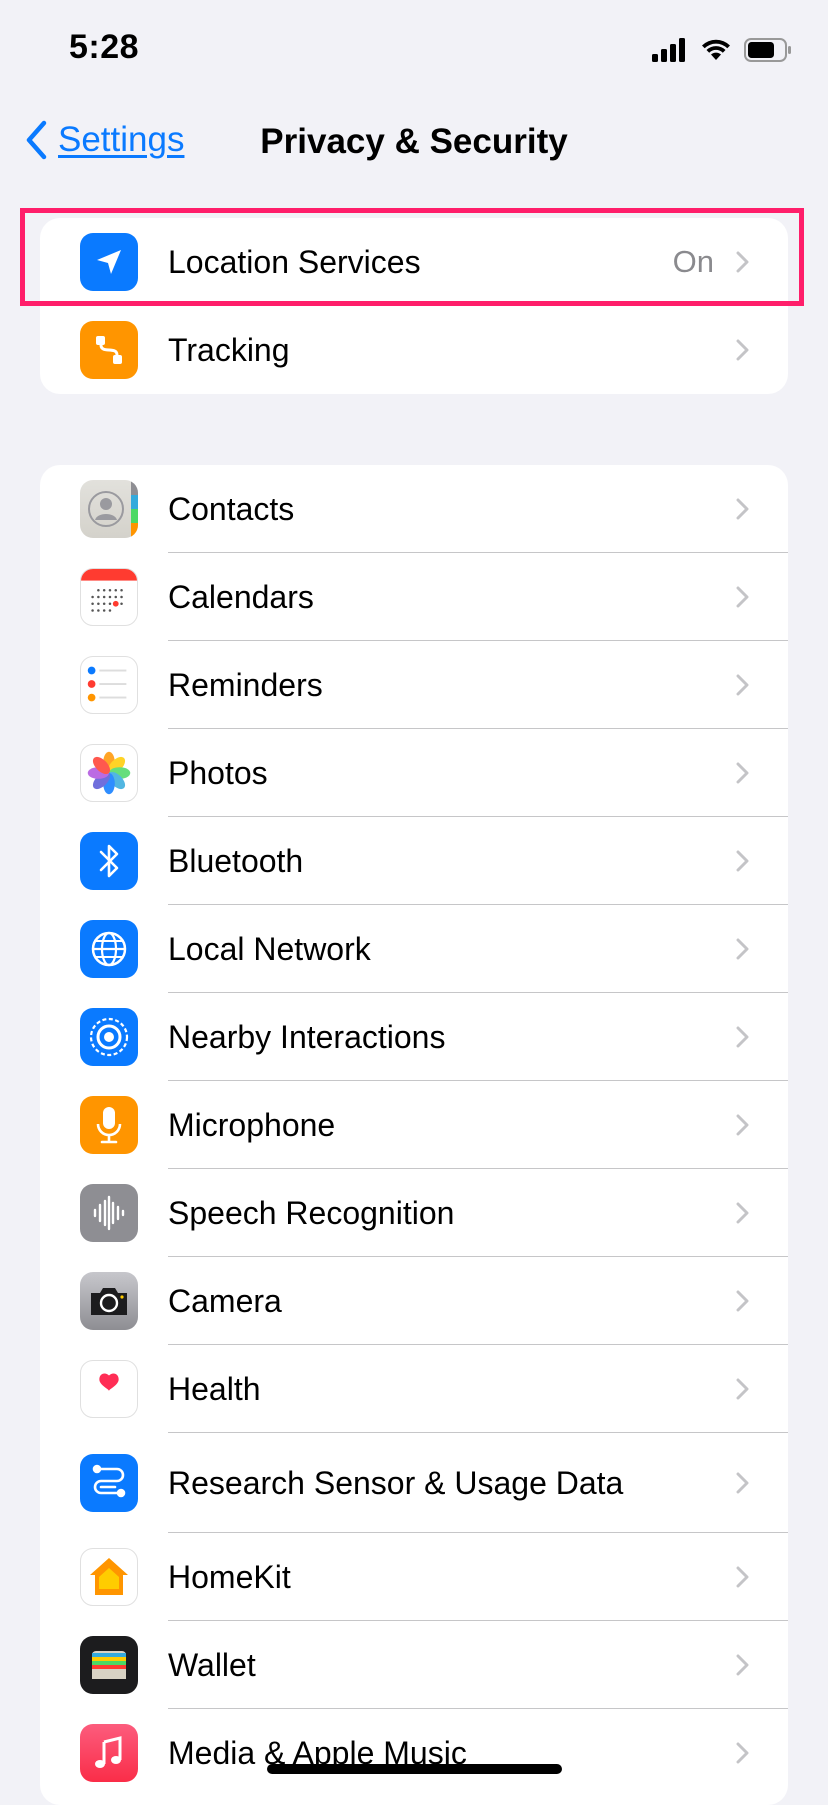 The image size is (828, 1805). What do you see at coordinates (396, 1482) in the screenshot?
I see `row-label: Research Sensor & Usage Data` at bounding box center [396, 1482].